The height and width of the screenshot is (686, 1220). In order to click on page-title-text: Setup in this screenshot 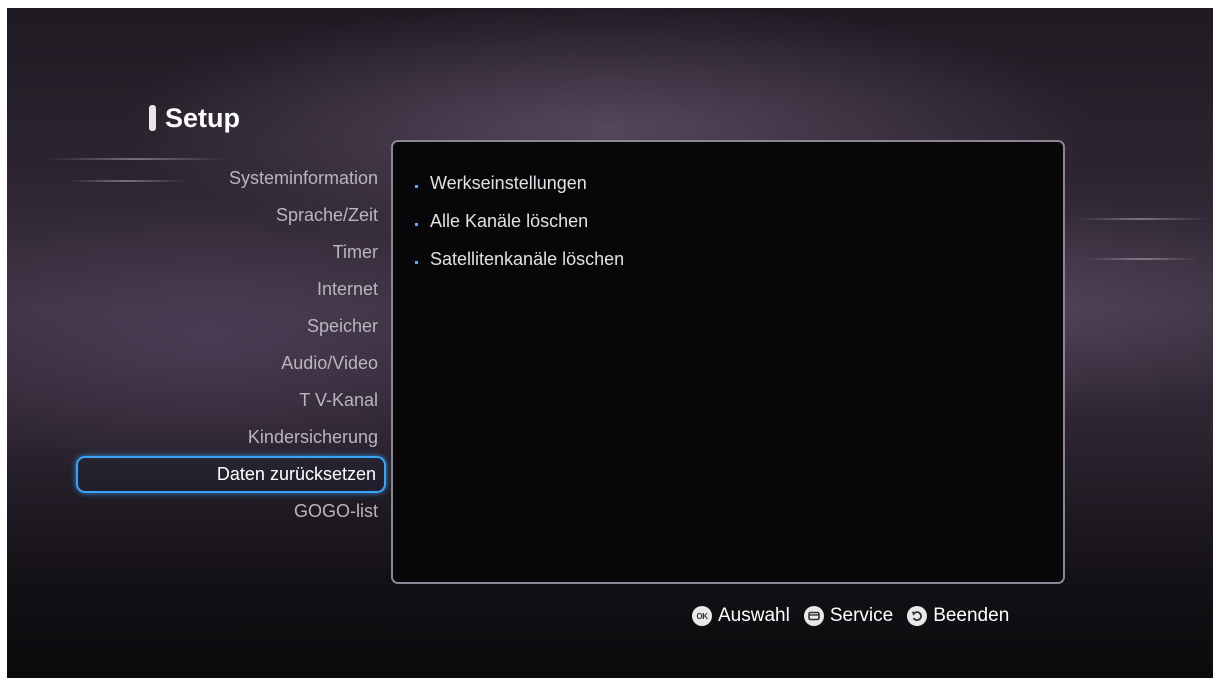, I will do `click(203, 117)`.